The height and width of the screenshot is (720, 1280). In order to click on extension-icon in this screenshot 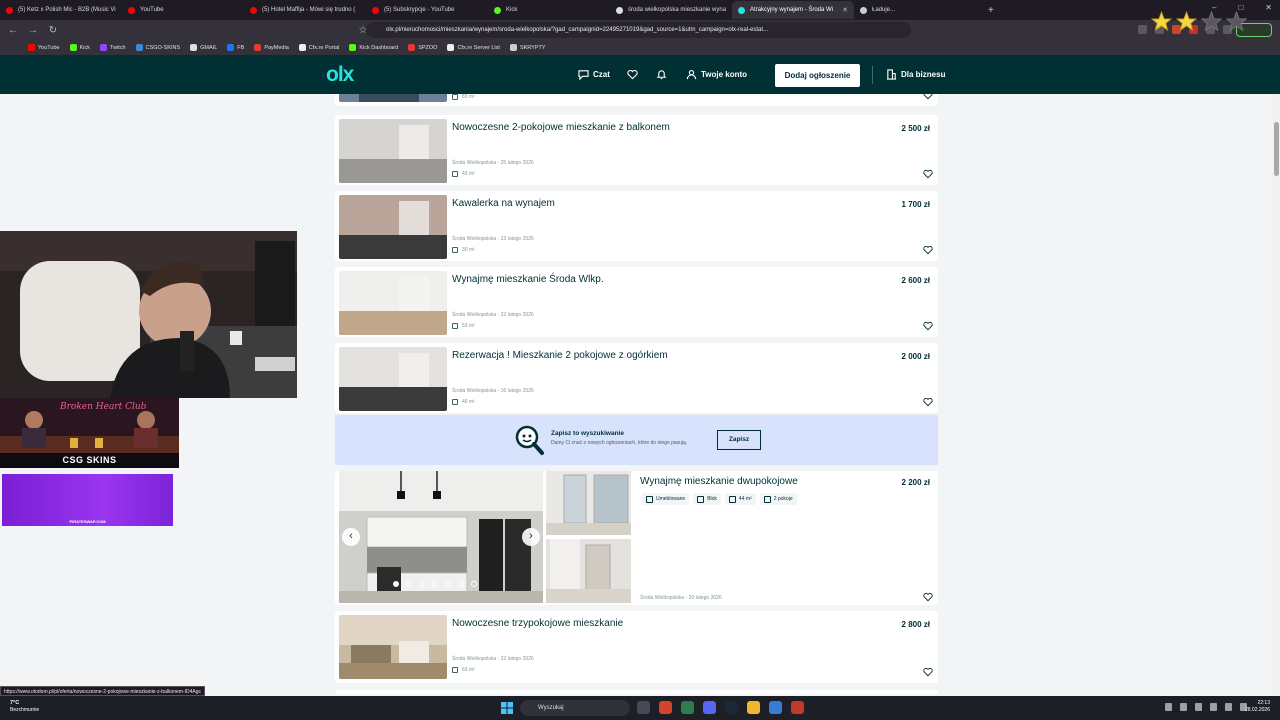, I will do `click(1142, 29)`.